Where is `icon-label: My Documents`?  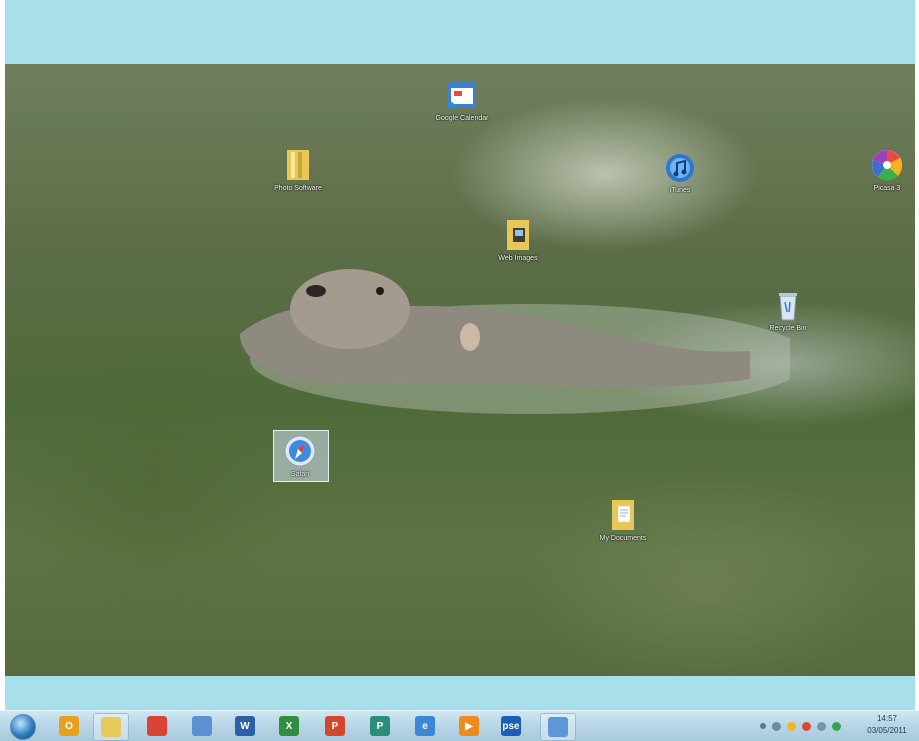
icon-label: My Documents is located at coordinates (623, 538).